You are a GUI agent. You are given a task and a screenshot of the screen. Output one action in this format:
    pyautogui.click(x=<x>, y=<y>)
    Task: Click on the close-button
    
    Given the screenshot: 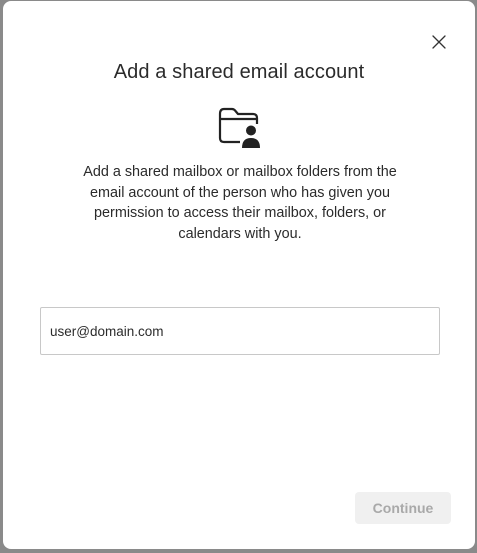 What is the action you would take?
    pyautogui.click(x=439, y=42)
    